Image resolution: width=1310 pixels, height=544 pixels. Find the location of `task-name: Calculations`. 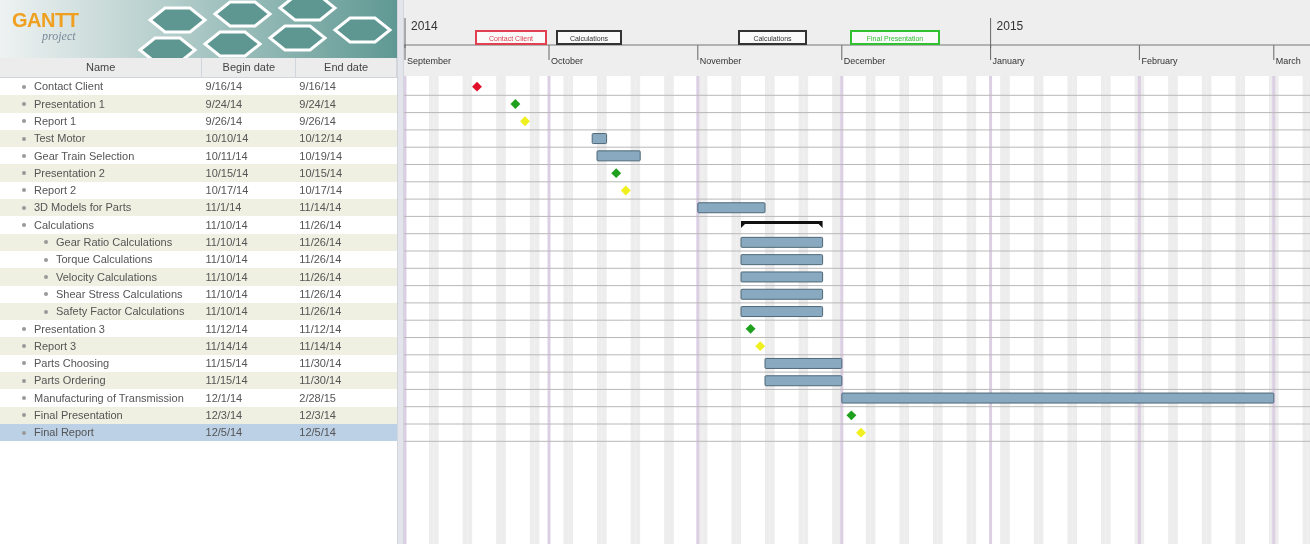

task-name: Calculations is located at coordinates (64, 225).